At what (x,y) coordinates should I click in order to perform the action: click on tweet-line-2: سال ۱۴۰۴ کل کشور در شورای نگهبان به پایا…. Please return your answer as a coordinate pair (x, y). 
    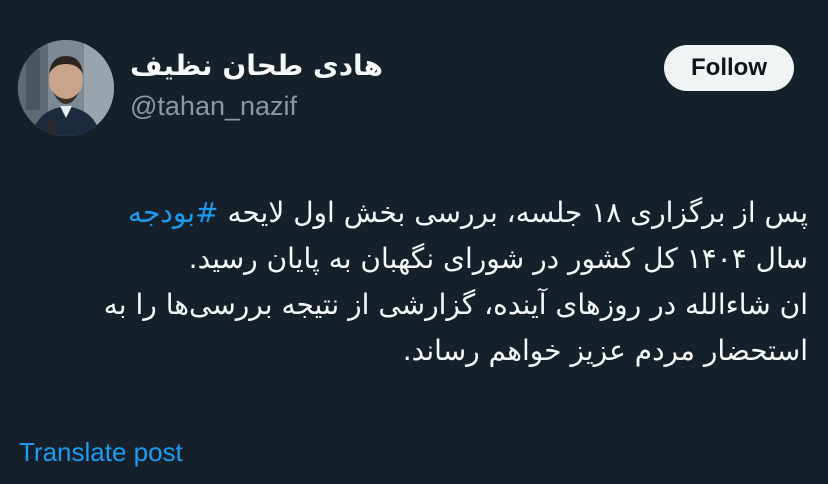
    Looking at the image, I should click on (498, 258).